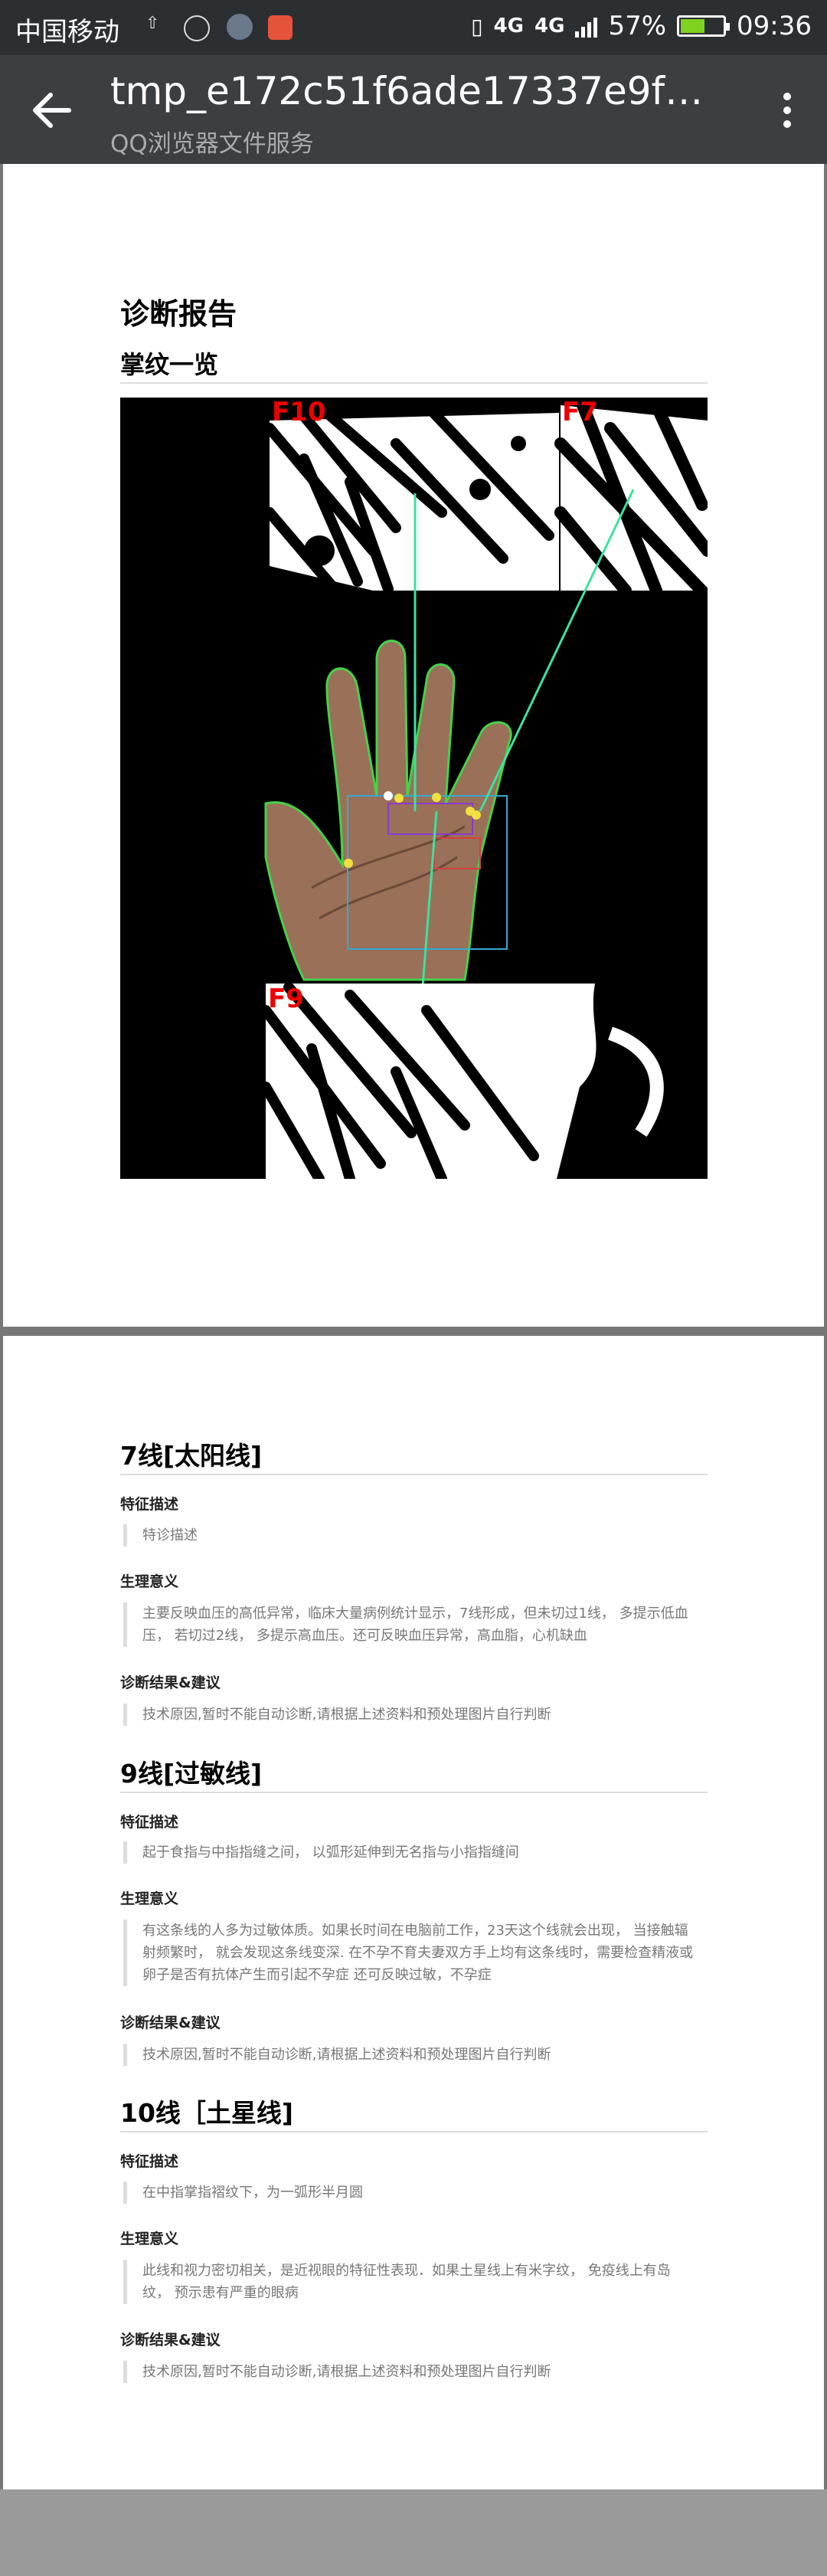  Describe the element at coordinates (299, 412) in the screenshot. I see `f10-label: F10` at that location.